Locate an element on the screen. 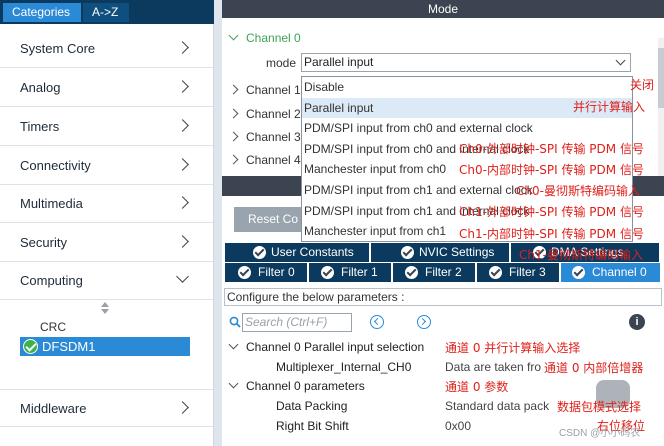  mode-select: Parallel input is located at coordinates (466, 62).